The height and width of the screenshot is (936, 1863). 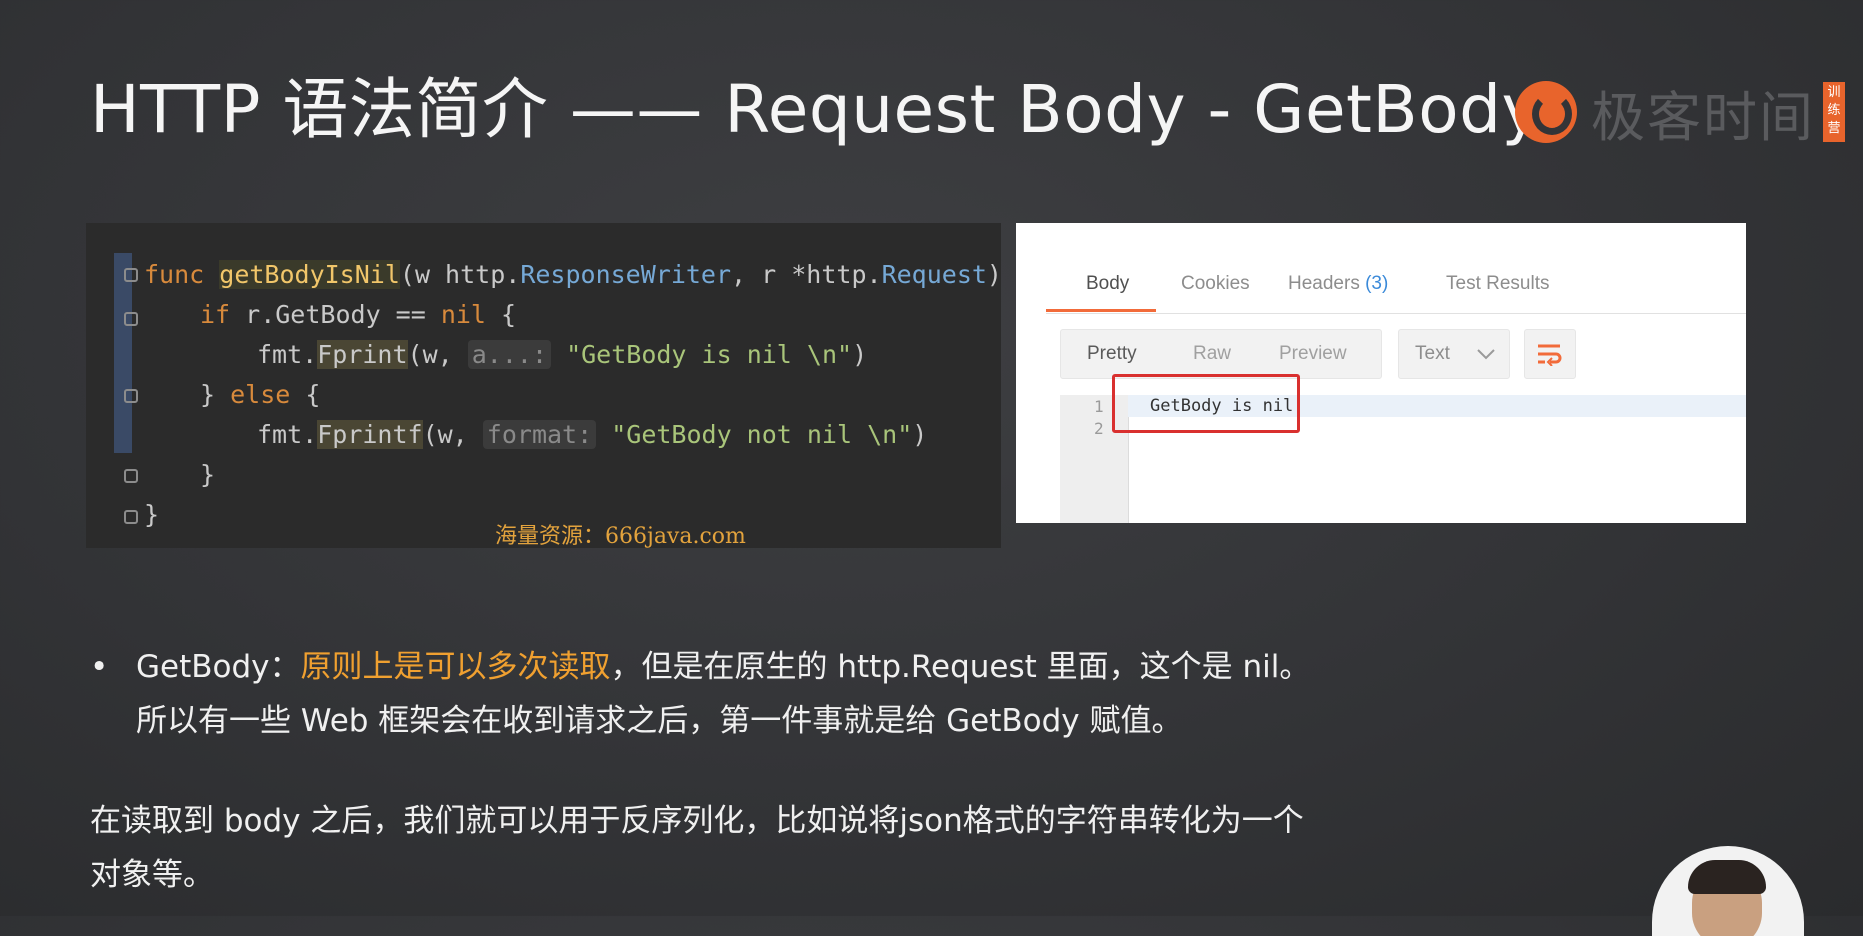 What do you see at coordinates (1727, 877) in the screenshot?
I see `presenter-hair` at bounding box center [1727, 877].